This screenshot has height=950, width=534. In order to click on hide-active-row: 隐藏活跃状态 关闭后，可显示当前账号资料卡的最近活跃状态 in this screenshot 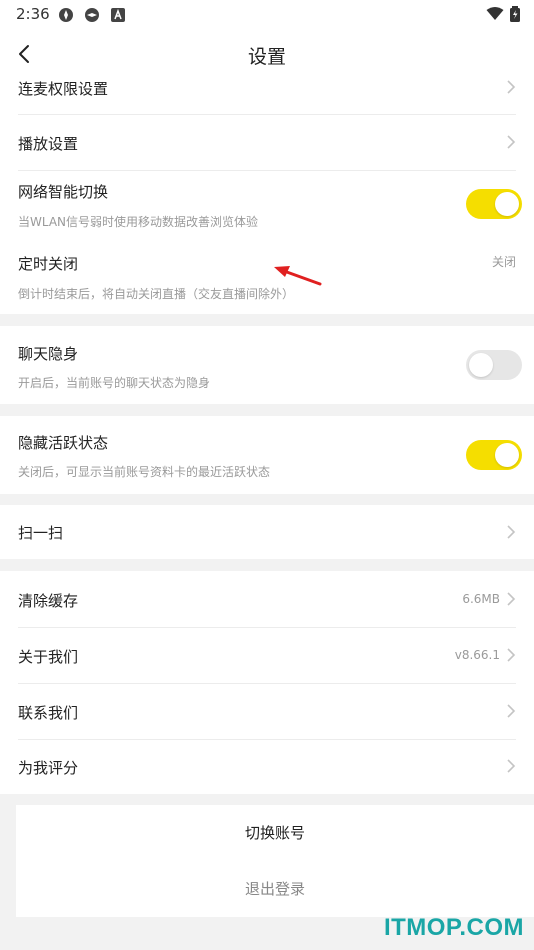, I will do `click(267, 455)`.